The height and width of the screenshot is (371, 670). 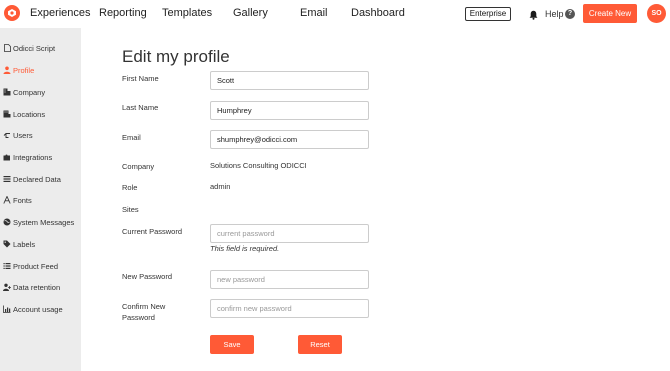 I want to click on nav-reporting: Reporting, so click(x=123, y=13).